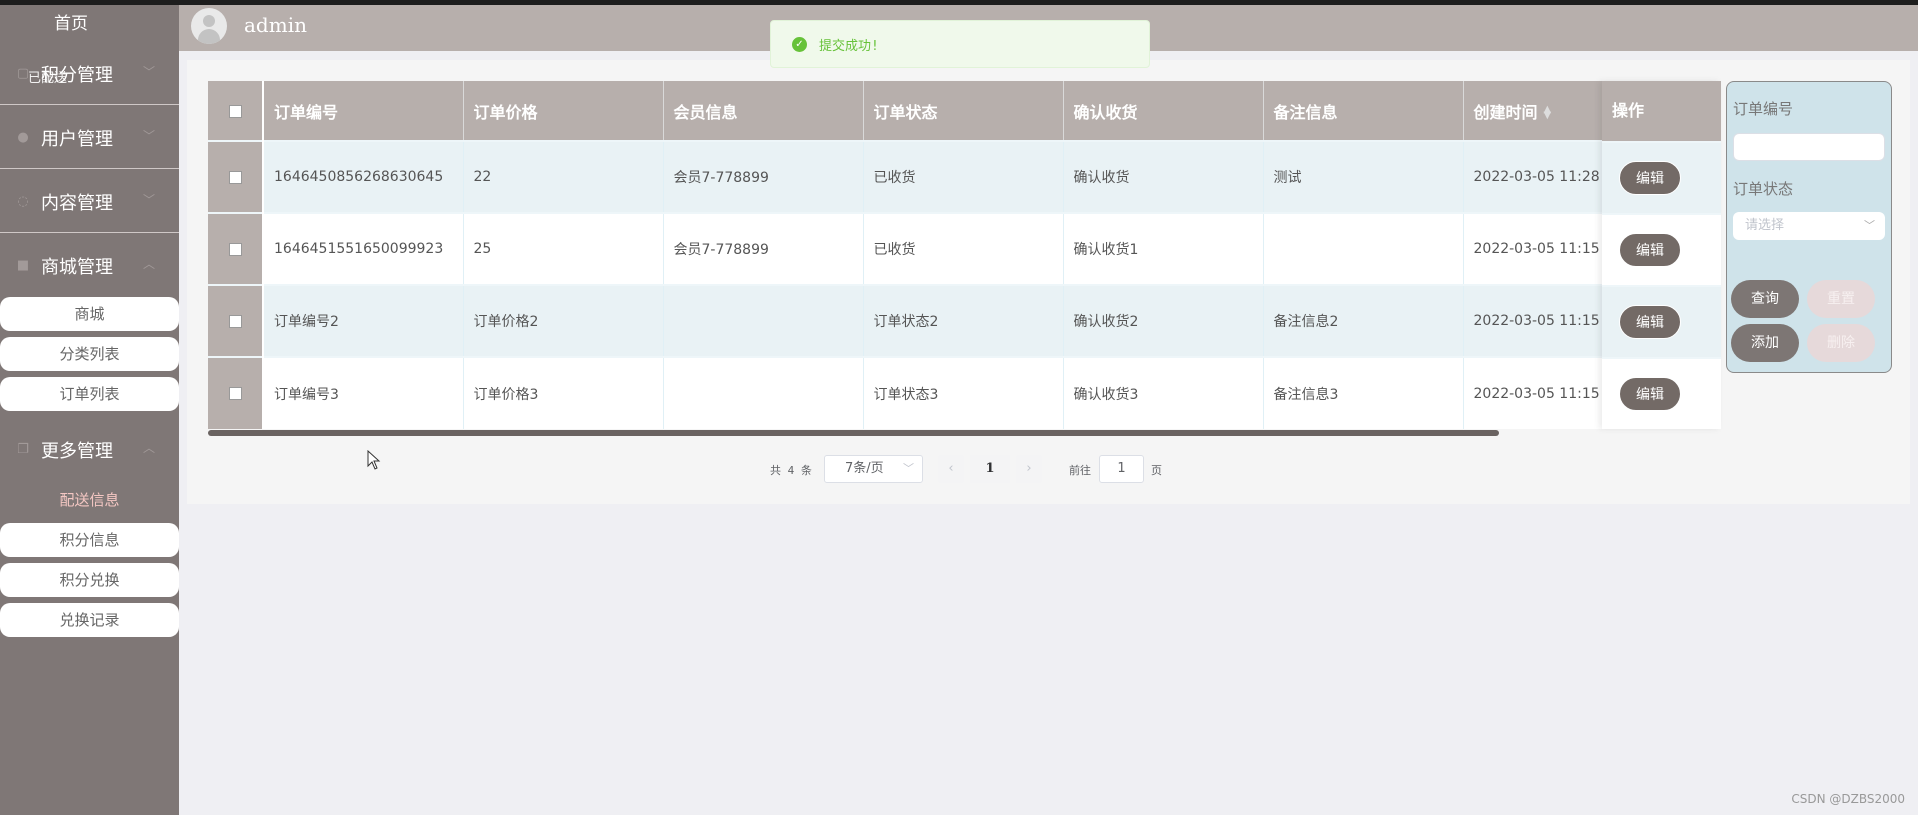  I want to click on sidebar-item-points-exchange: 积分兑换, so click(89, 580).